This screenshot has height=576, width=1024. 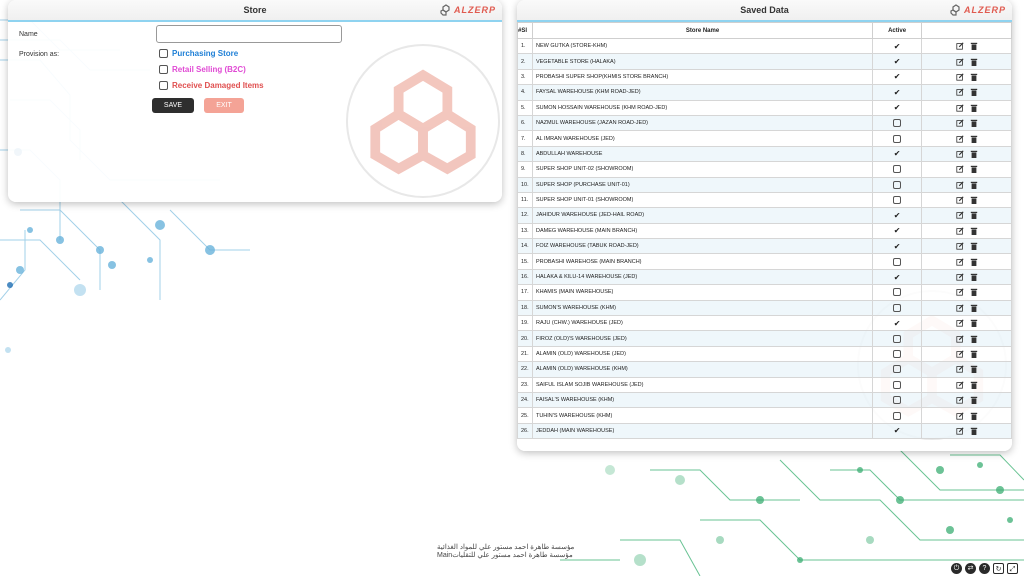 I want to click on save-button: SAVE, so click(x=173, y=105).